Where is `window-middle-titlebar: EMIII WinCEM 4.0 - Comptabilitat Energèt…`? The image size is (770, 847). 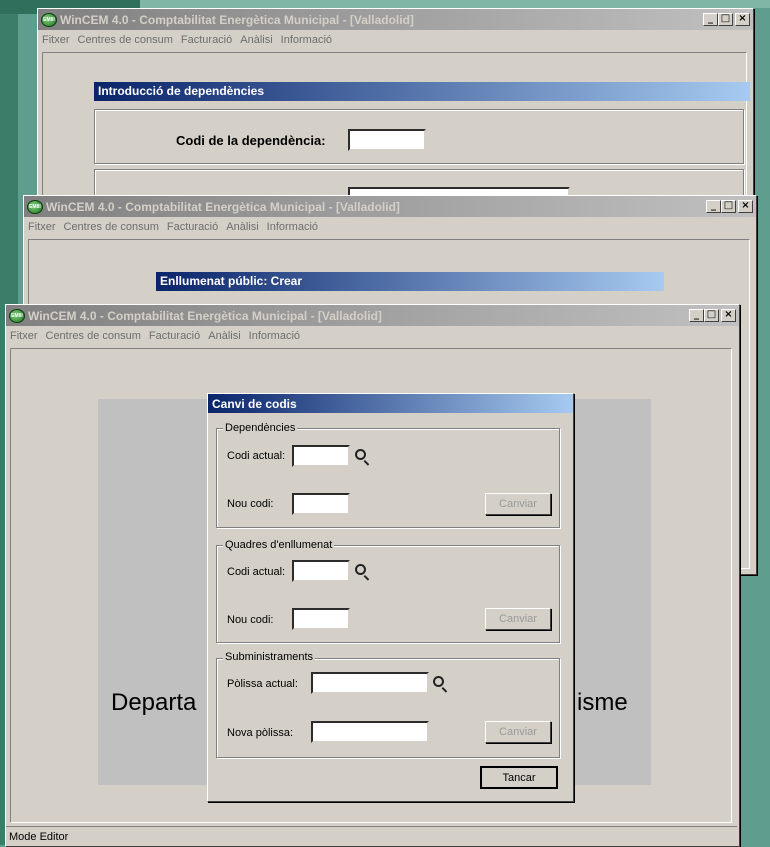 window-middle-titlebar: EMIII WinCEM 4.0 - Comptabilitat Energèt… is located at coordinates (390, 206).